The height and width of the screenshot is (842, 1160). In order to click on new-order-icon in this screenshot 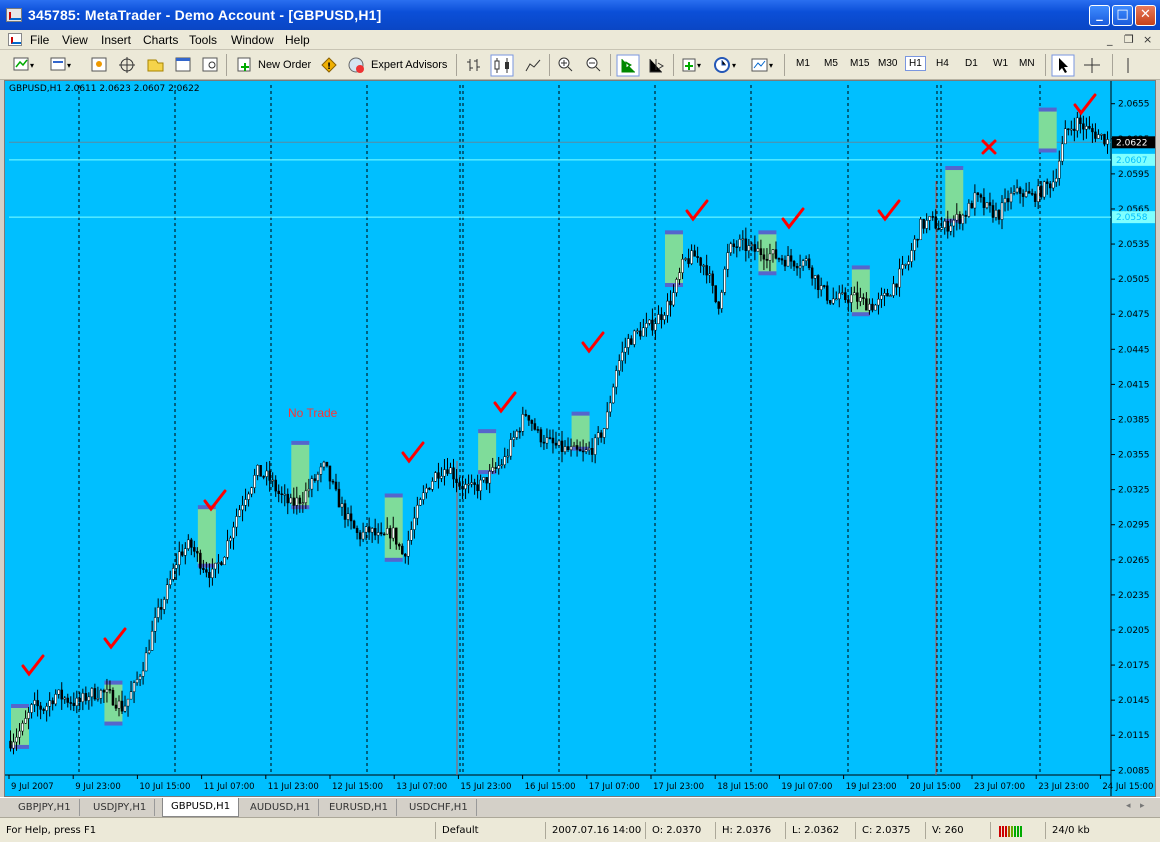, I will do `click(244, 64)`.